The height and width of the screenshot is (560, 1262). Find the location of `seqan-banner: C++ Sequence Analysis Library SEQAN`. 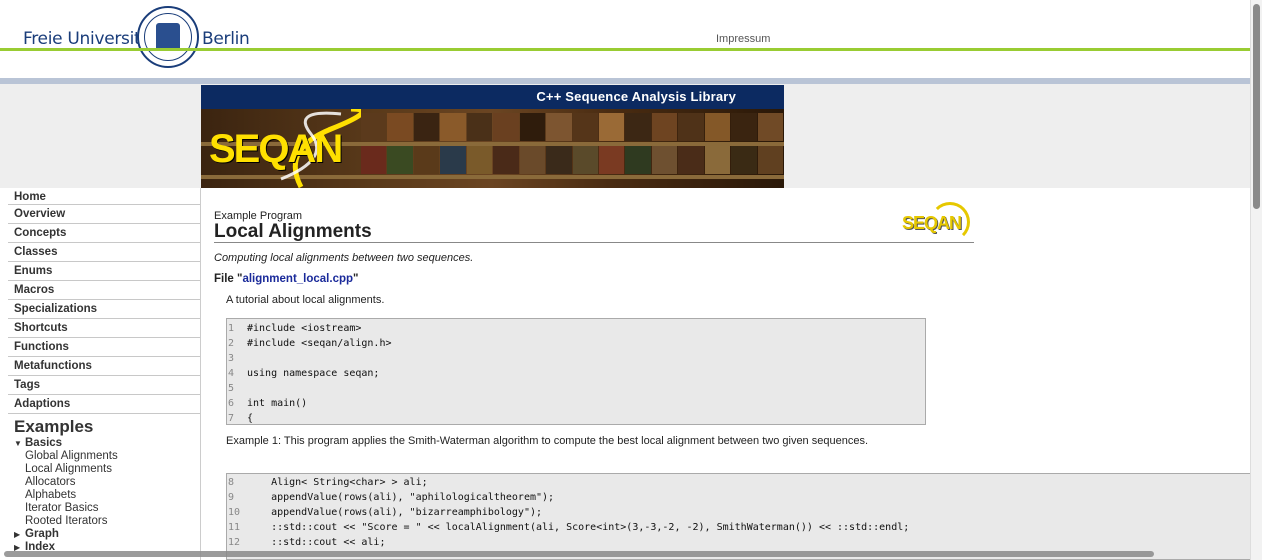

seqan-banner: C++ Sequence Analysis Library SEQAN is located at coordinates (492, 136).